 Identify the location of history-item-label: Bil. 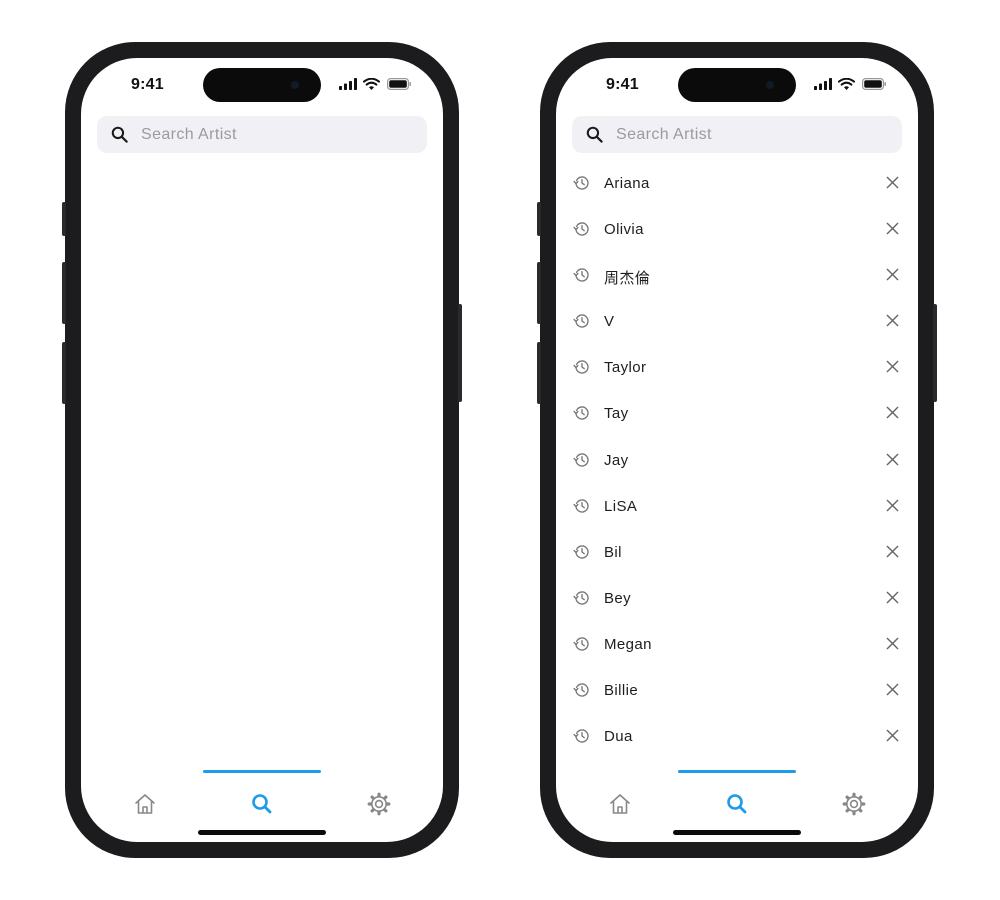
(613, 552).